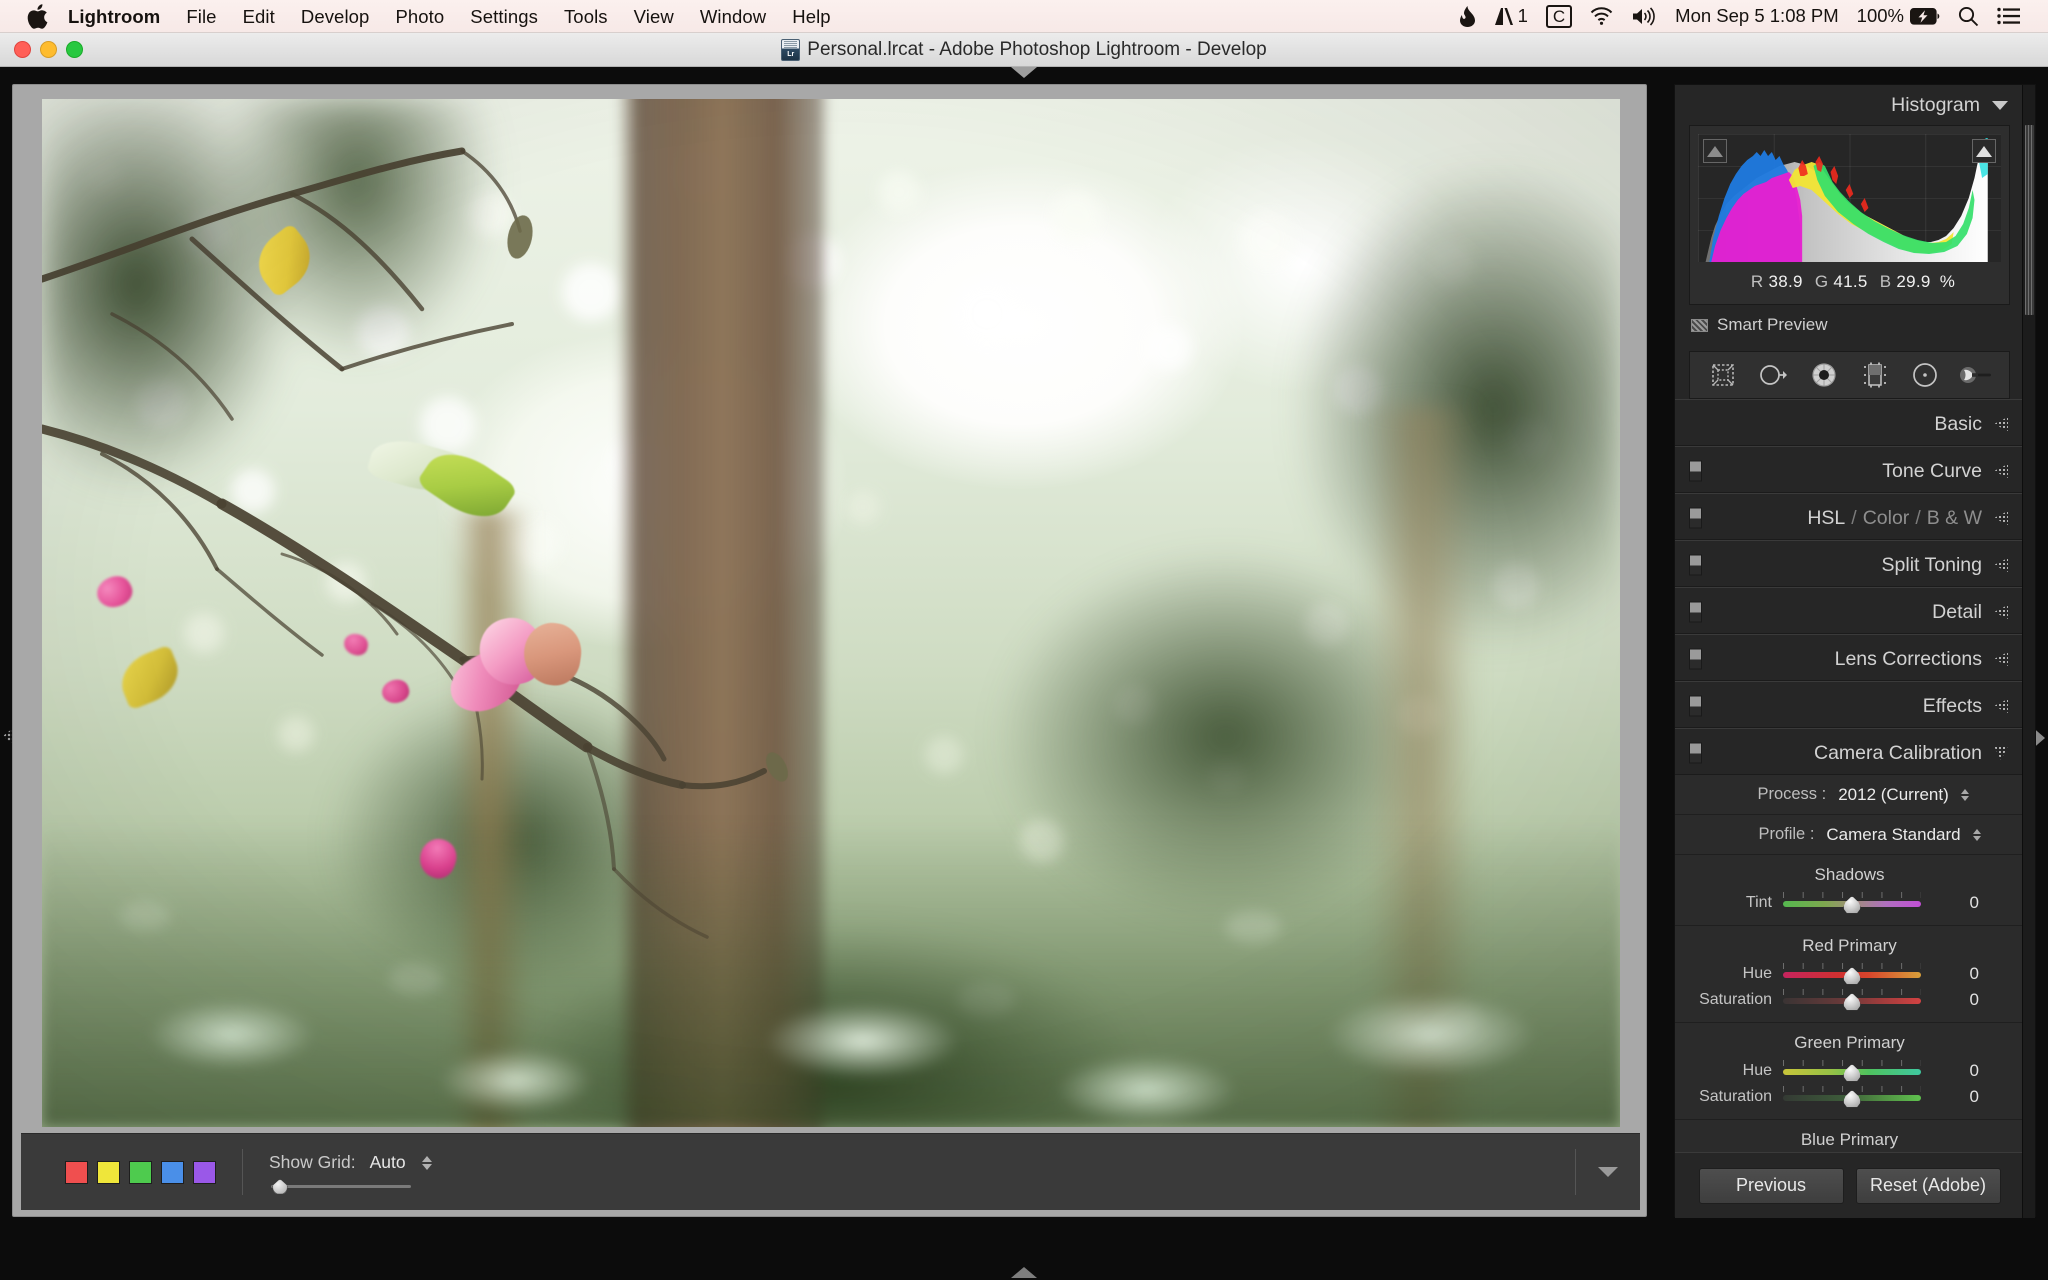 This screenshot has height=1280, width=2048. I want to click on right-panel-scrollbar, so click(2028, 651).